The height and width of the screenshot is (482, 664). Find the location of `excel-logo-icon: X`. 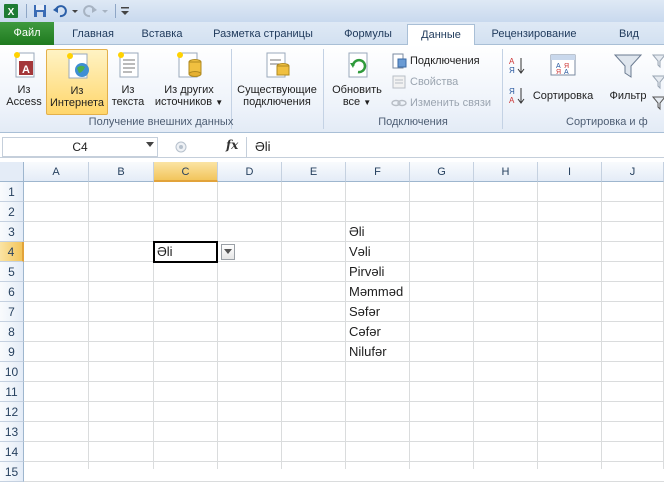

excel-logo-icon: X is located at coordinates (11, 11).